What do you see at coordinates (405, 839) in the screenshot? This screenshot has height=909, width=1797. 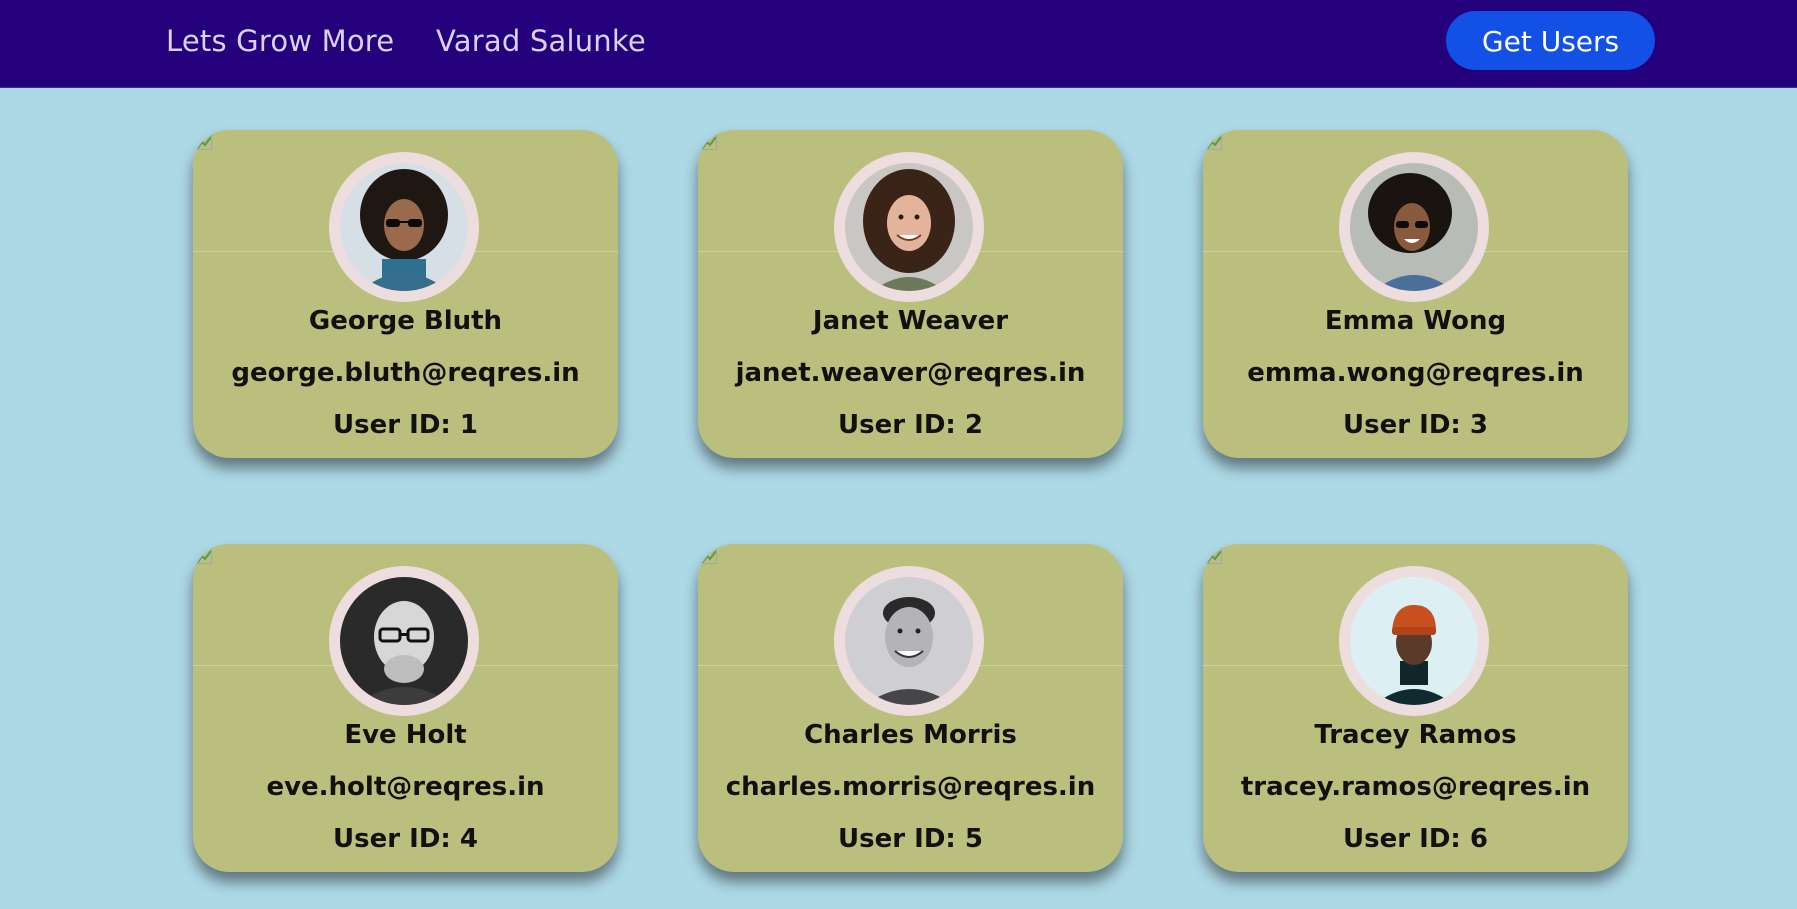 I see `user-id: User ID: 4` at bounding box center [405, 839].